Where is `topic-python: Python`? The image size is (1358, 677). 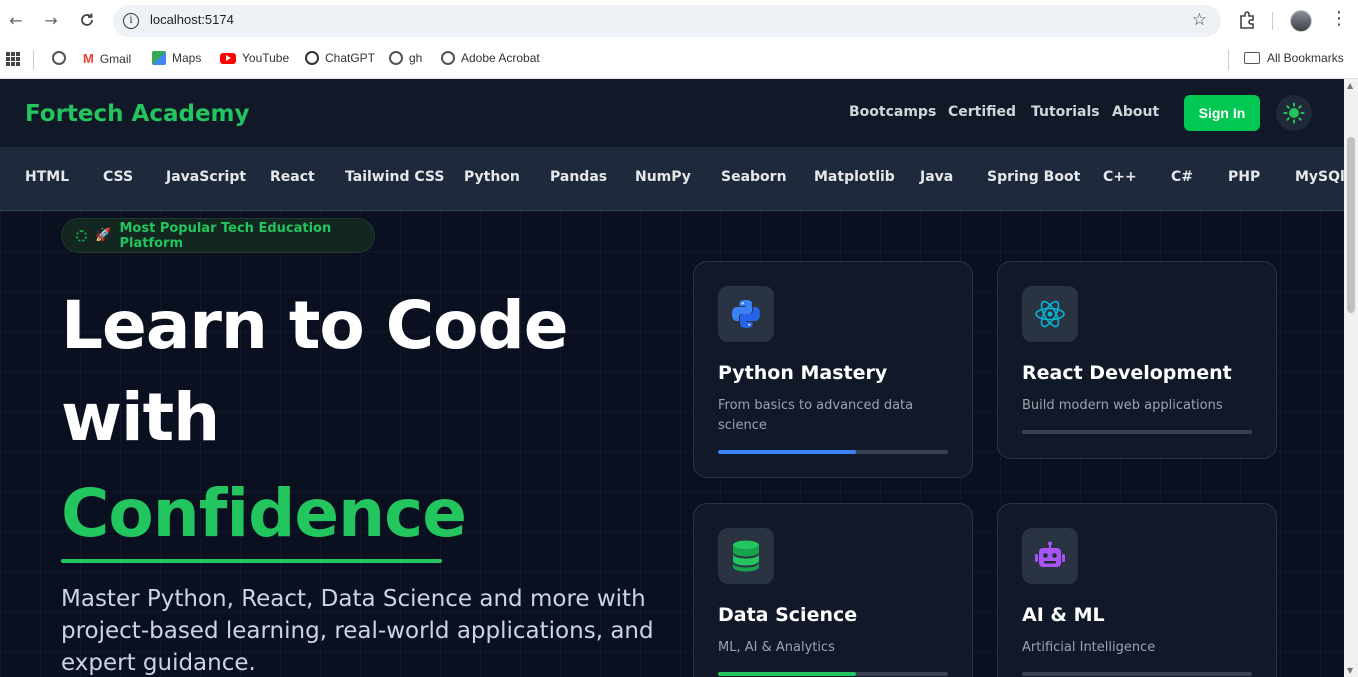 topic-python: Python is located at coordinates (492, 177).